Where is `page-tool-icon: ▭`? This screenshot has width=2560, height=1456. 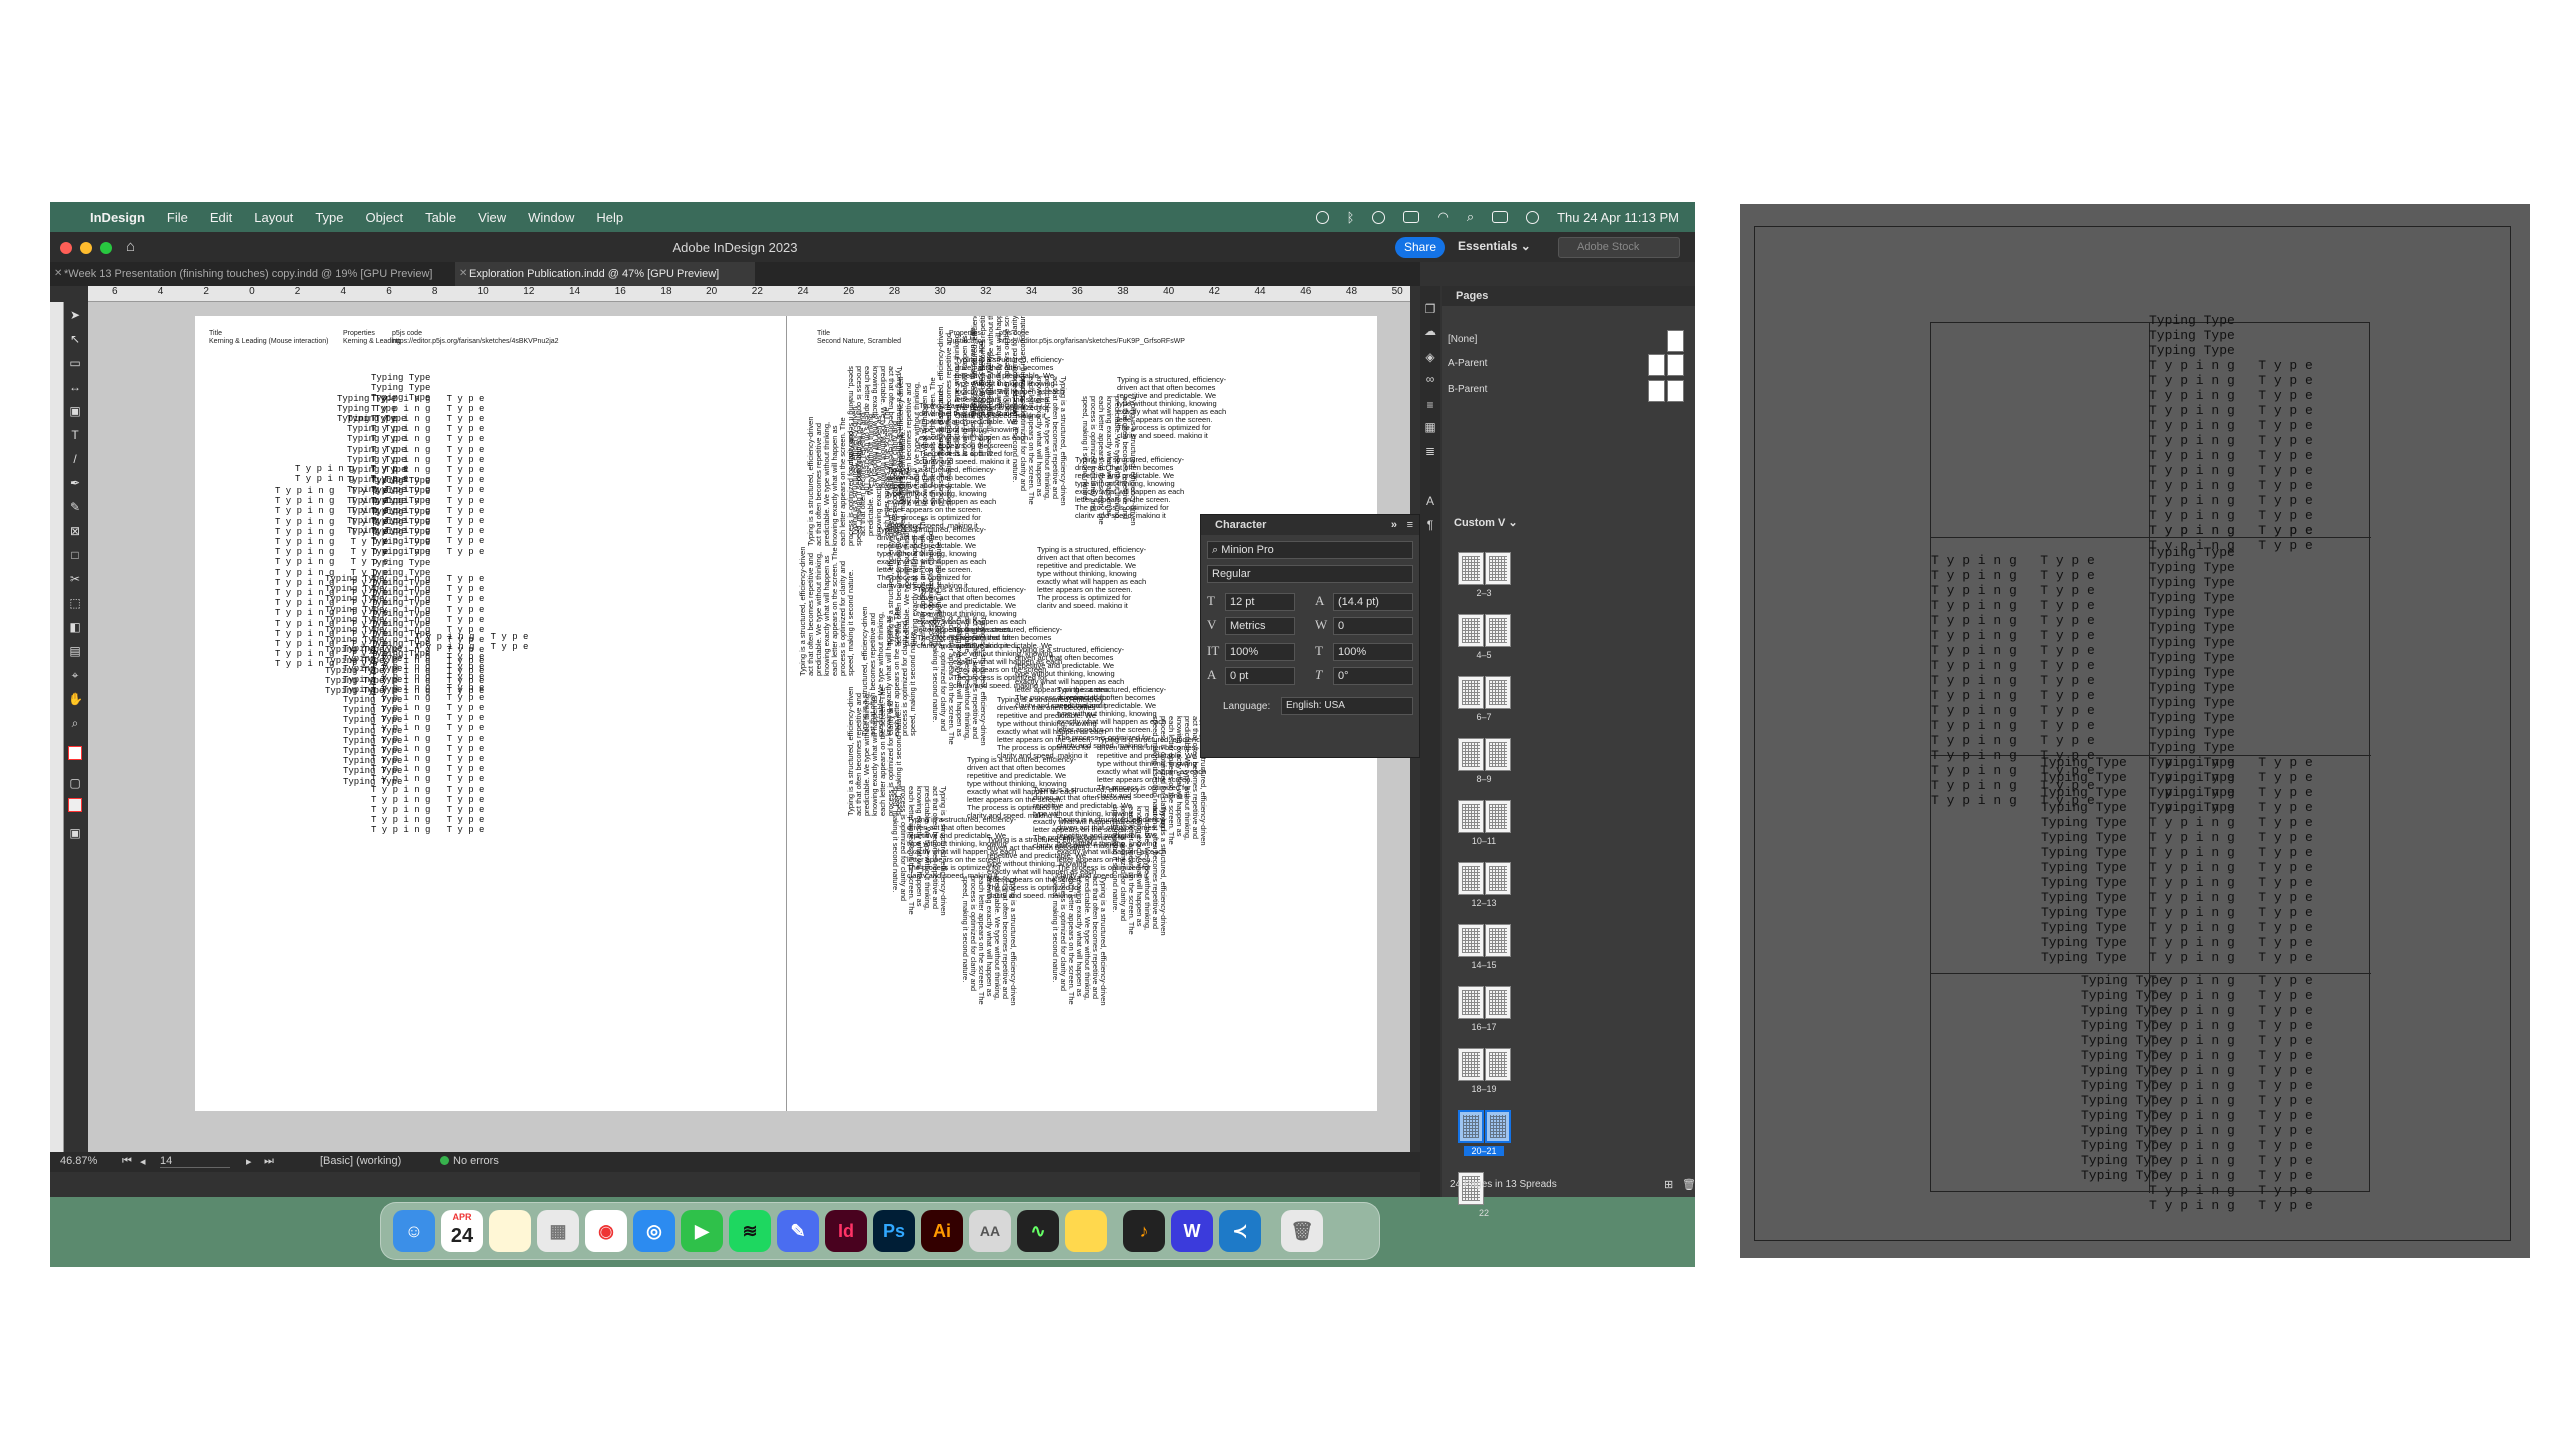
page-tool-icon: ▭ is located at coordinates (75, 363).